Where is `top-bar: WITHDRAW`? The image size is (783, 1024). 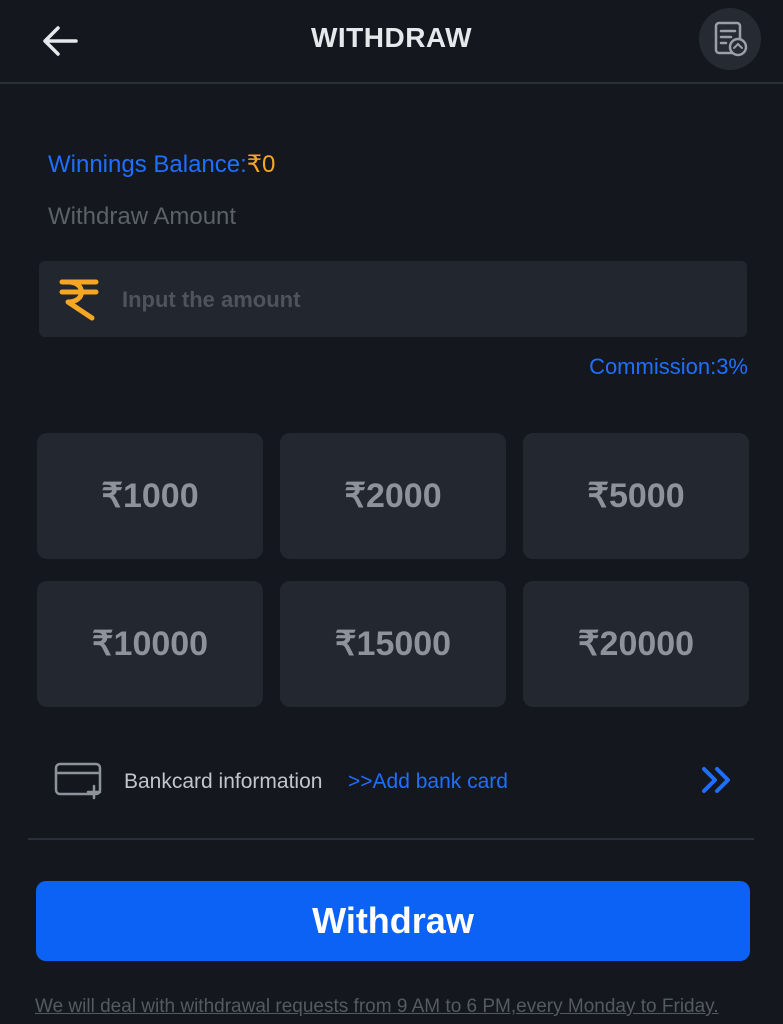 top-bar: WITHDRAW is located at coordinates (391, 42).